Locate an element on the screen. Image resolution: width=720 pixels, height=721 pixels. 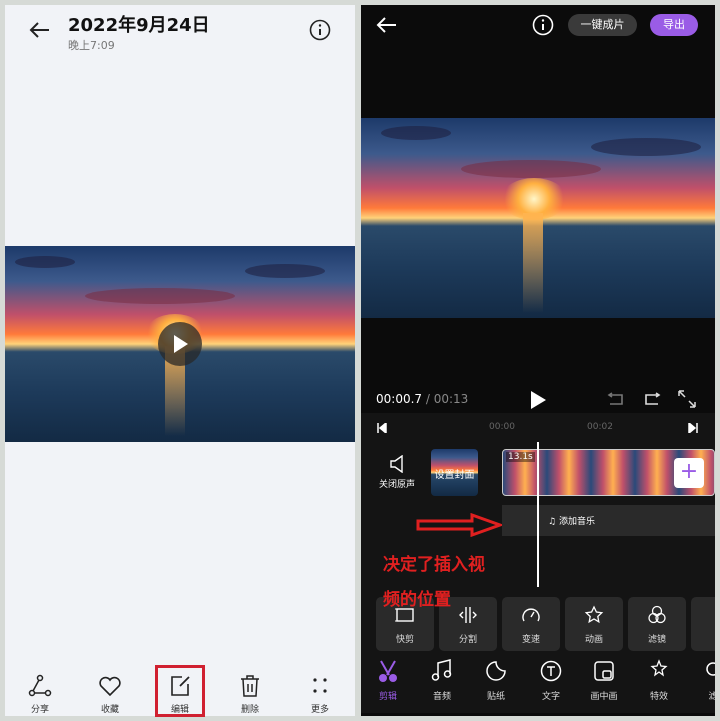
add-music-track: ♫ 添加音乐 is located at coordinates (608, 520).